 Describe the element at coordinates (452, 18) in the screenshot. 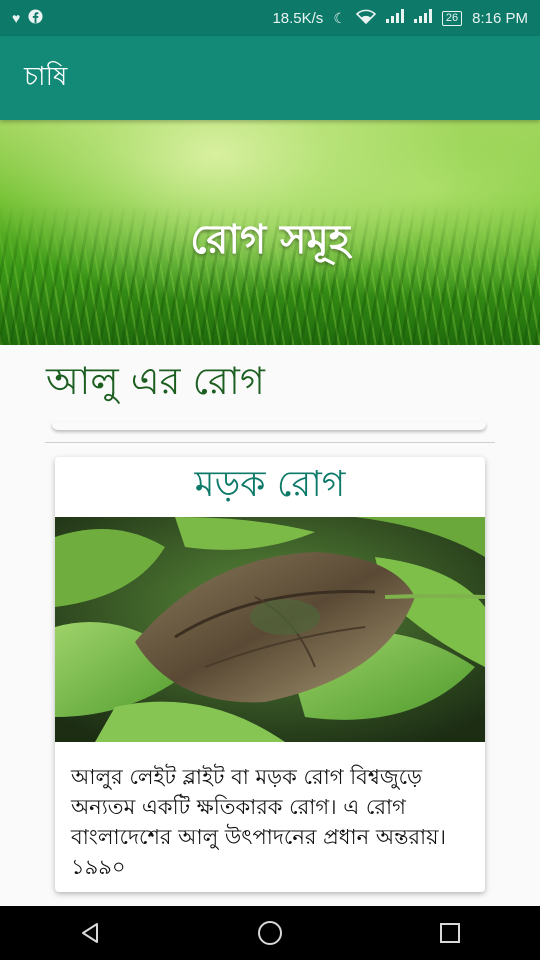

I see `battery-icon: 26` at that location.